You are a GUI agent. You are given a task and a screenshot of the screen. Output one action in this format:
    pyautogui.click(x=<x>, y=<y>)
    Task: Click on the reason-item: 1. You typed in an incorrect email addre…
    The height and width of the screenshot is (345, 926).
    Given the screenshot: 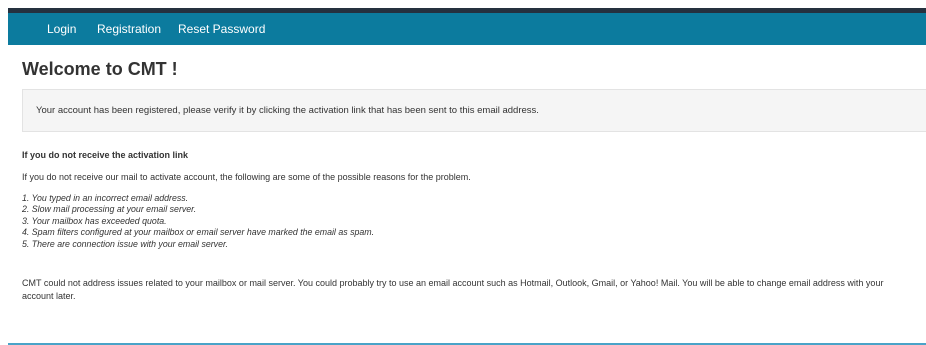 What is the action you would take?
    pyautogui.click(x=105, y=198)
    